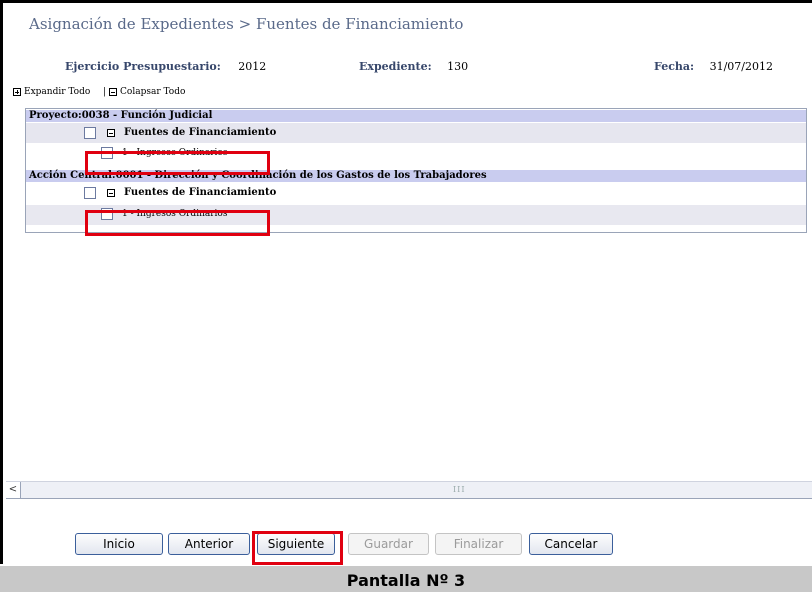 This screenshot has height=596, width=812. Describe the element at coordinates (458, 66) in the screenshot. I see `expediente-value: 130` at that location.